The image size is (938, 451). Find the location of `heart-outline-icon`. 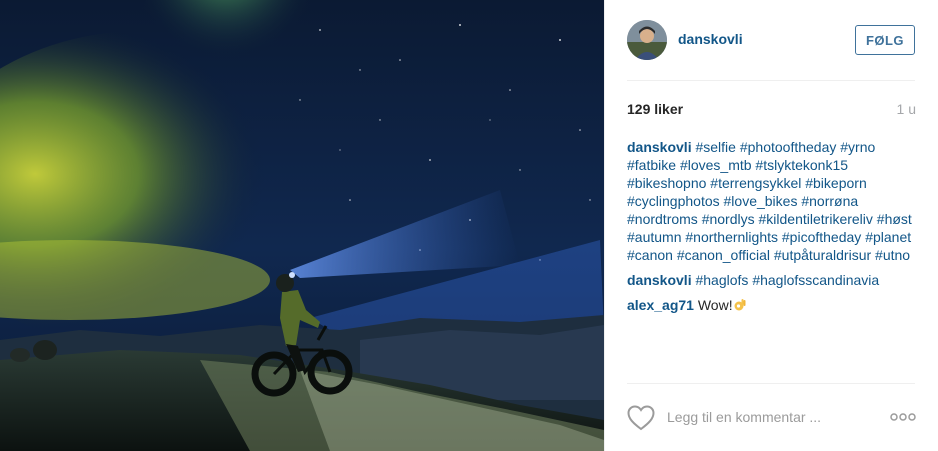

heart-outline-icon is located at coordinates (641, 418).